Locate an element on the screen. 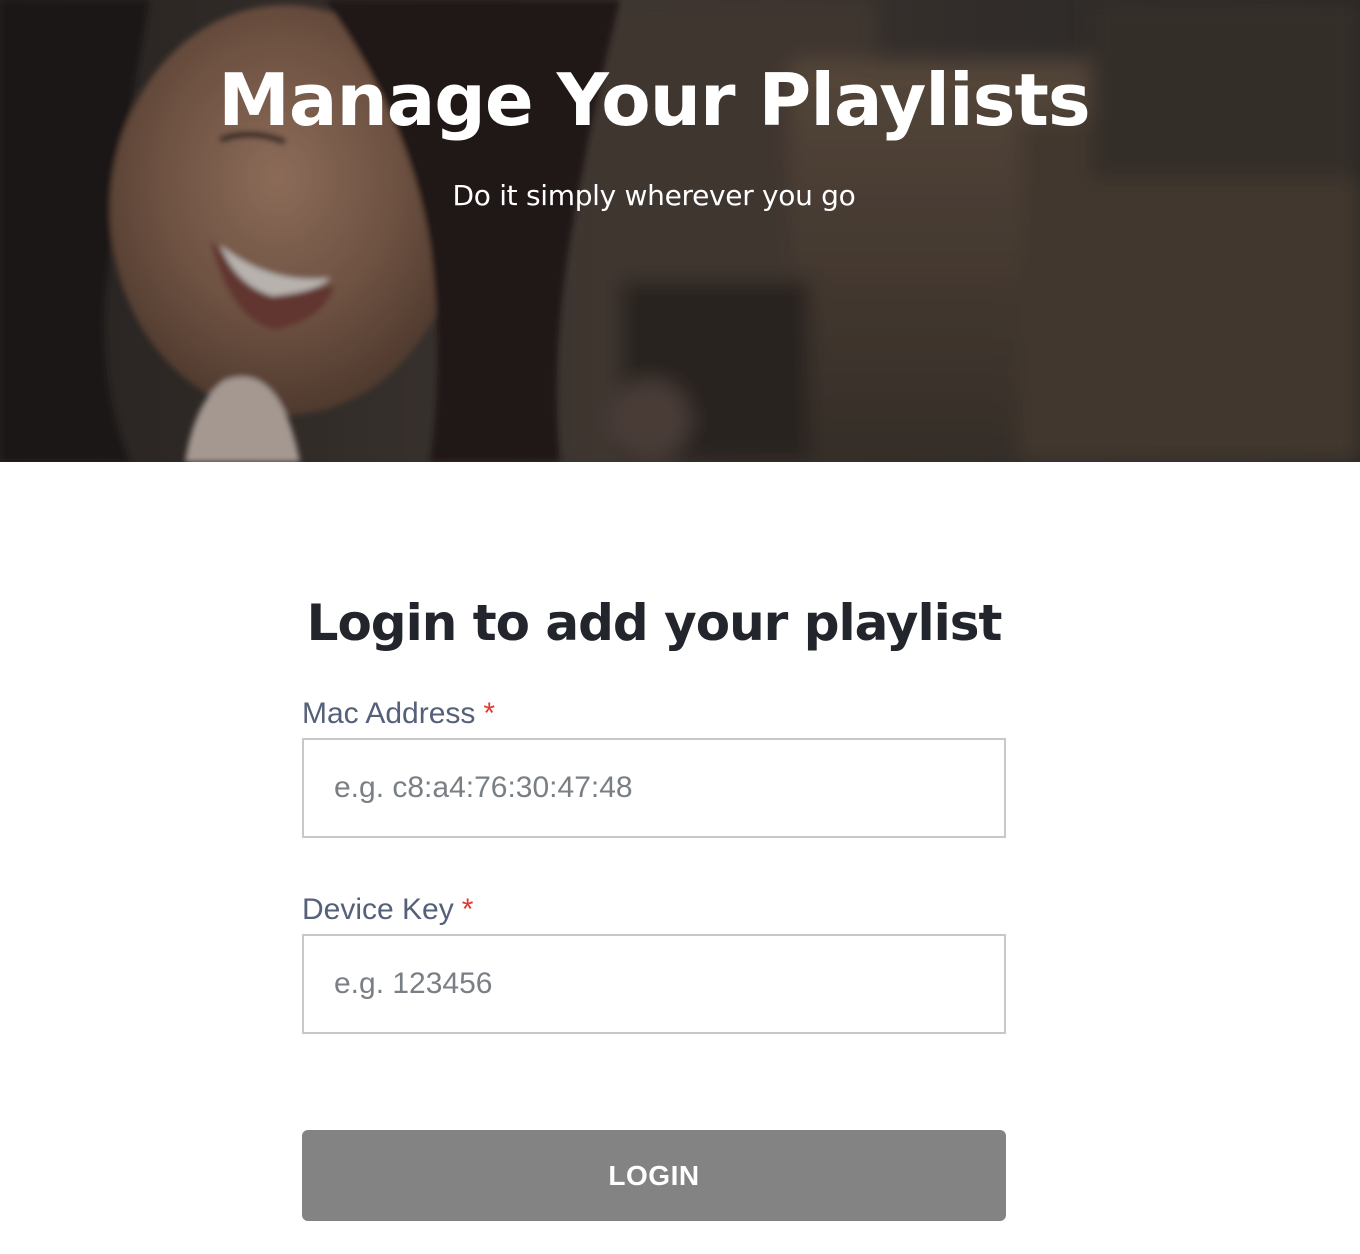 The width and height of the screenshot is (1360, 1254). hero-title: Manage Your Playlists is located at coordinates (654, 100).